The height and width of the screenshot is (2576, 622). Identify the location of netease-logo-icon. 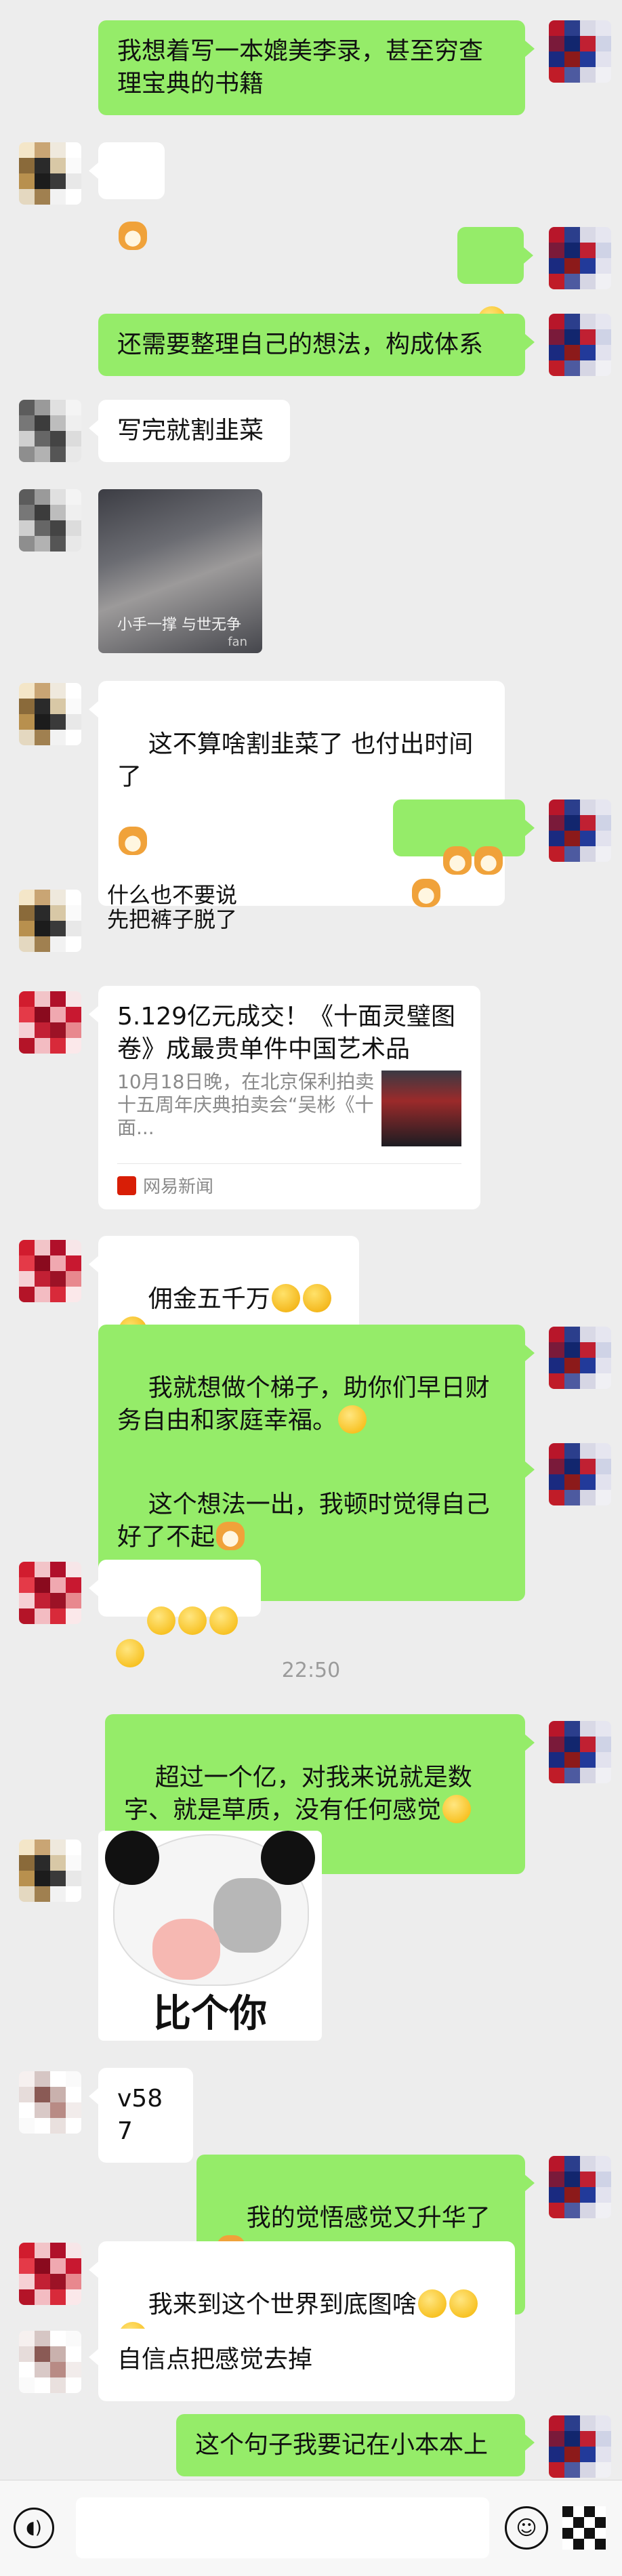
(126, 1185).